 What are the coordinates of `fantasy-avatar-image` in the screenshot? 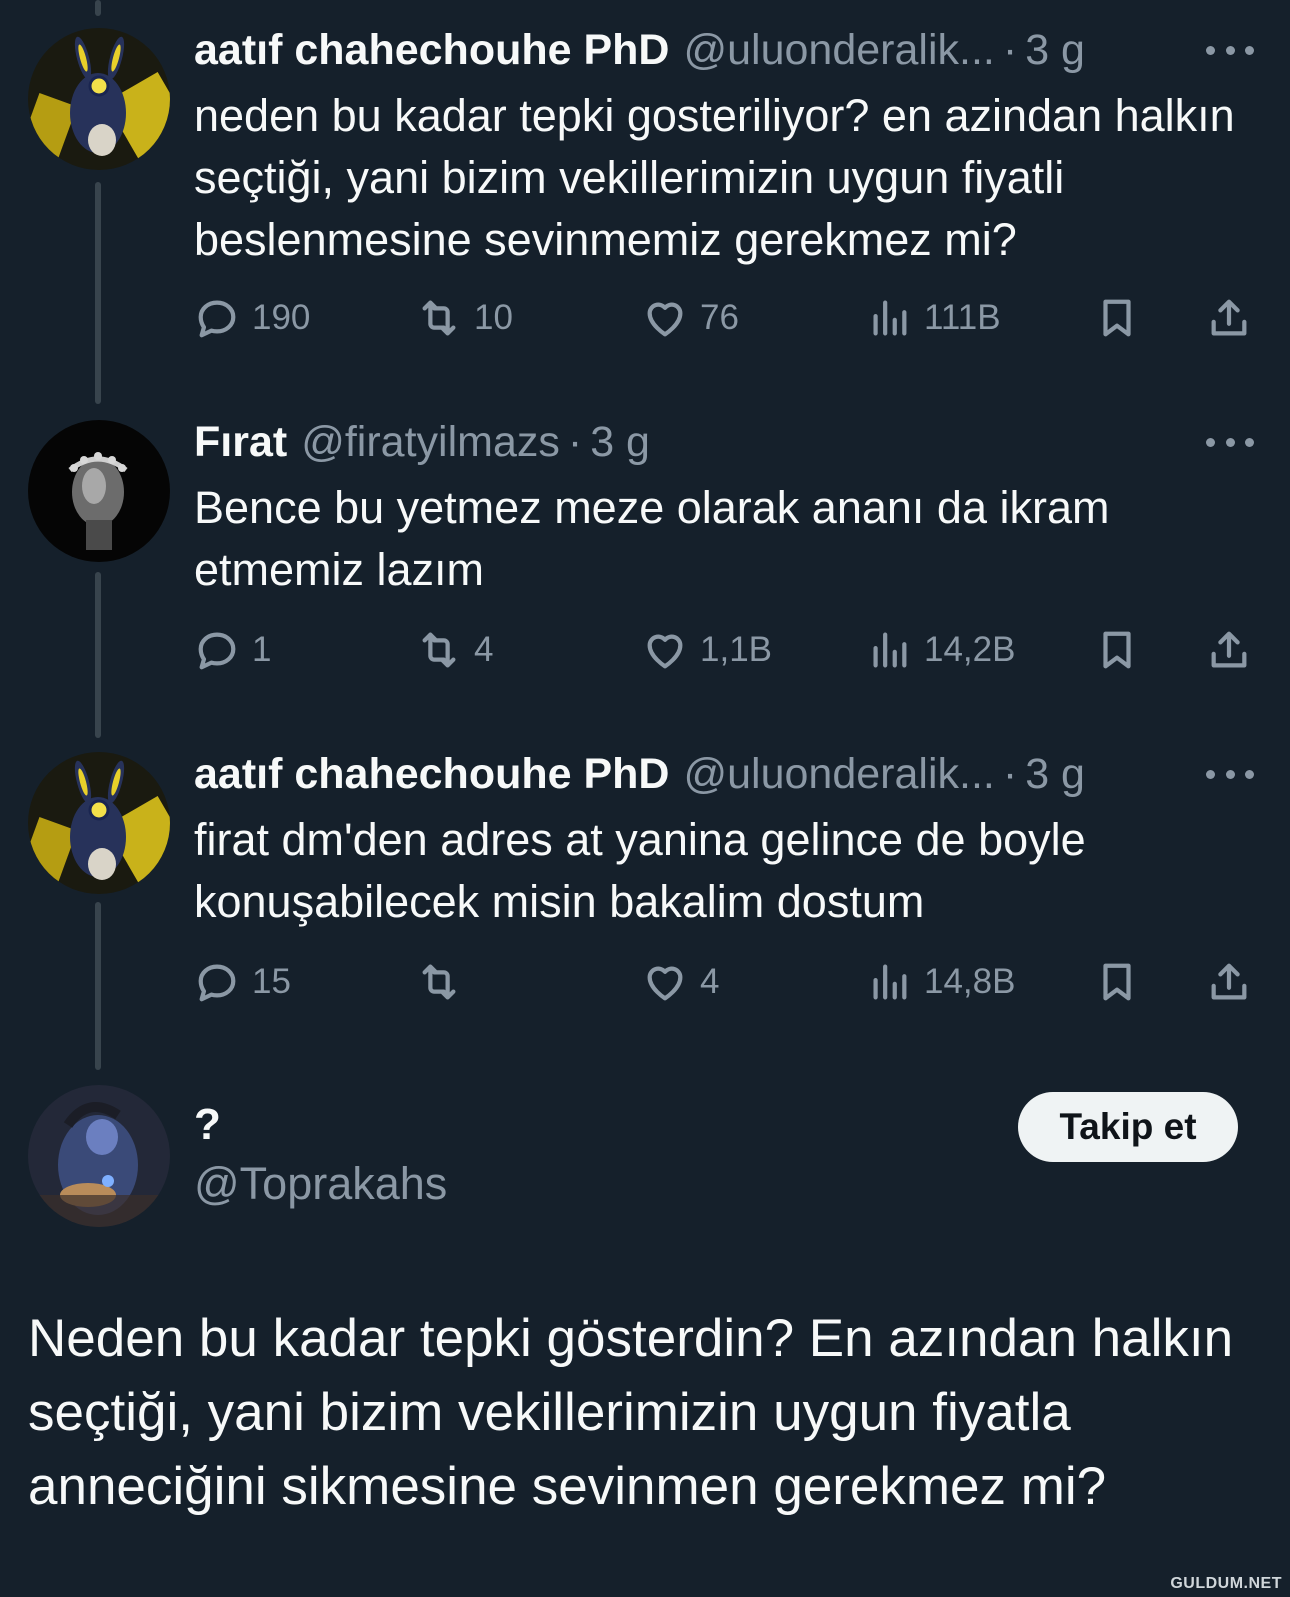 It's located at (99, 1156).